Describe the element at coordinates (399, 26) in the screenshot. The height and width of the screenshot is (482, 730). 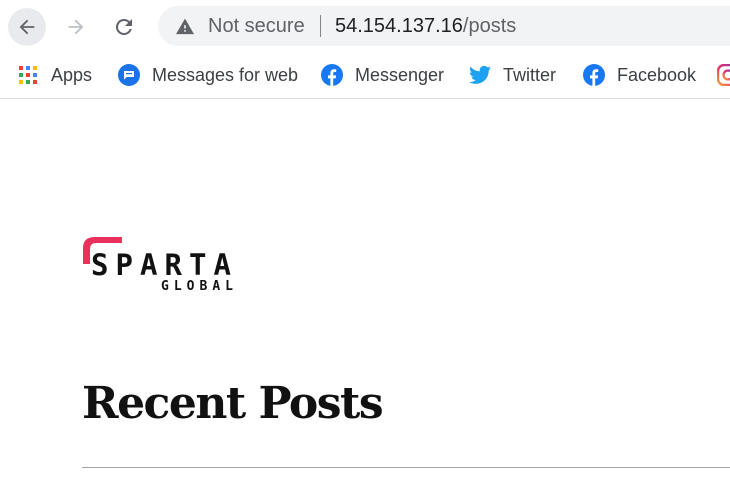
I see `url-host: 54.154.137.16` at that location.